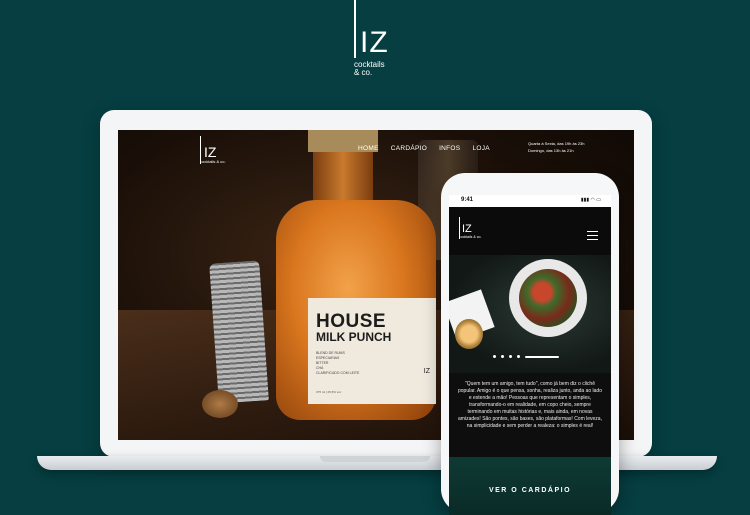 This screenshot has width=750, height=515. What do you see at coordinates (374, 42) in the screenshot?
I see `logo-text: IZ` at bounding box center [374, 42].